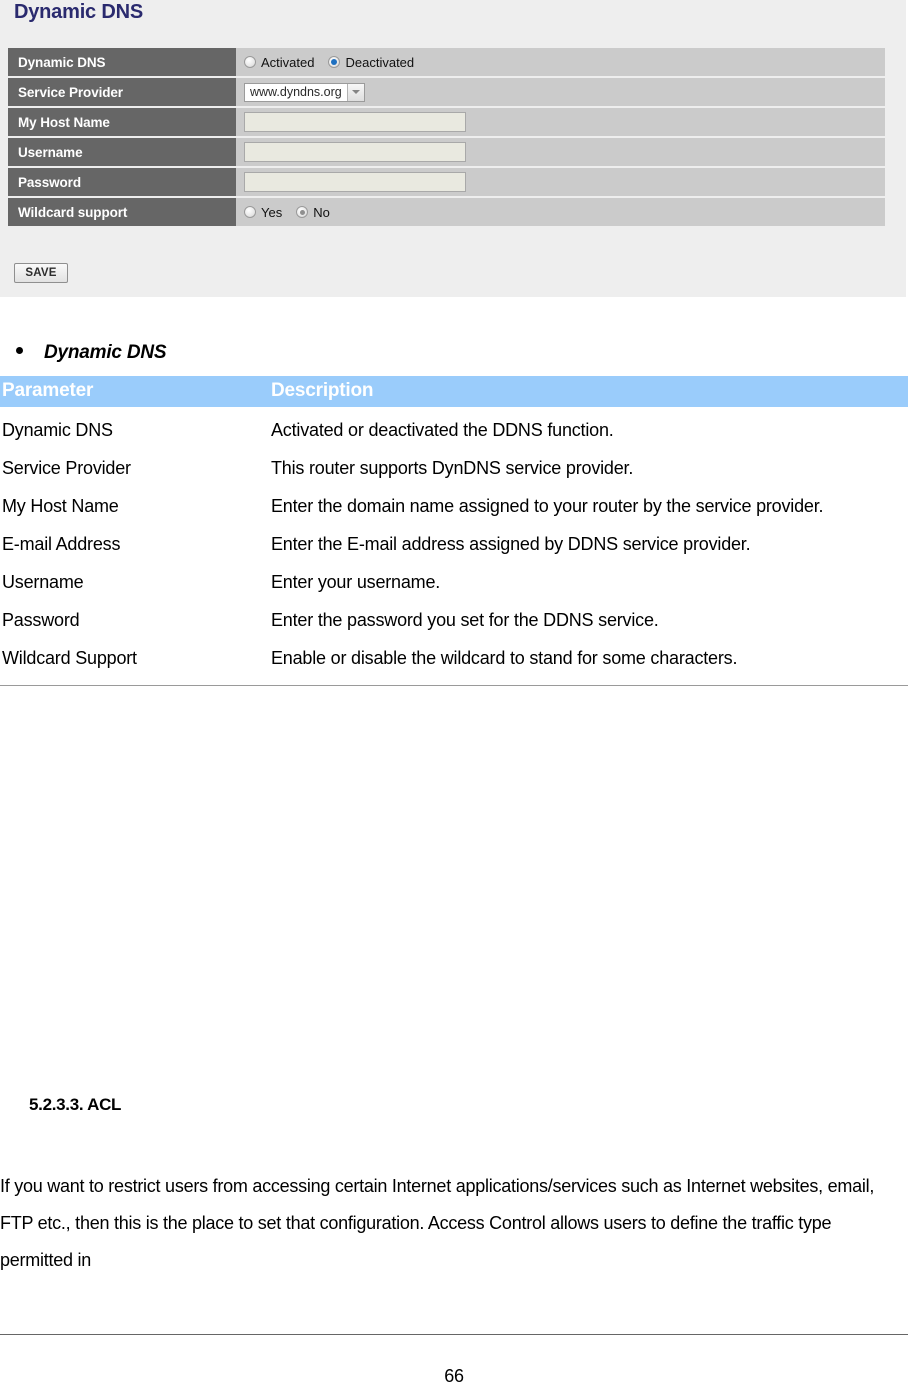  I want to click on column-header-description: Description, so click(589, 391).